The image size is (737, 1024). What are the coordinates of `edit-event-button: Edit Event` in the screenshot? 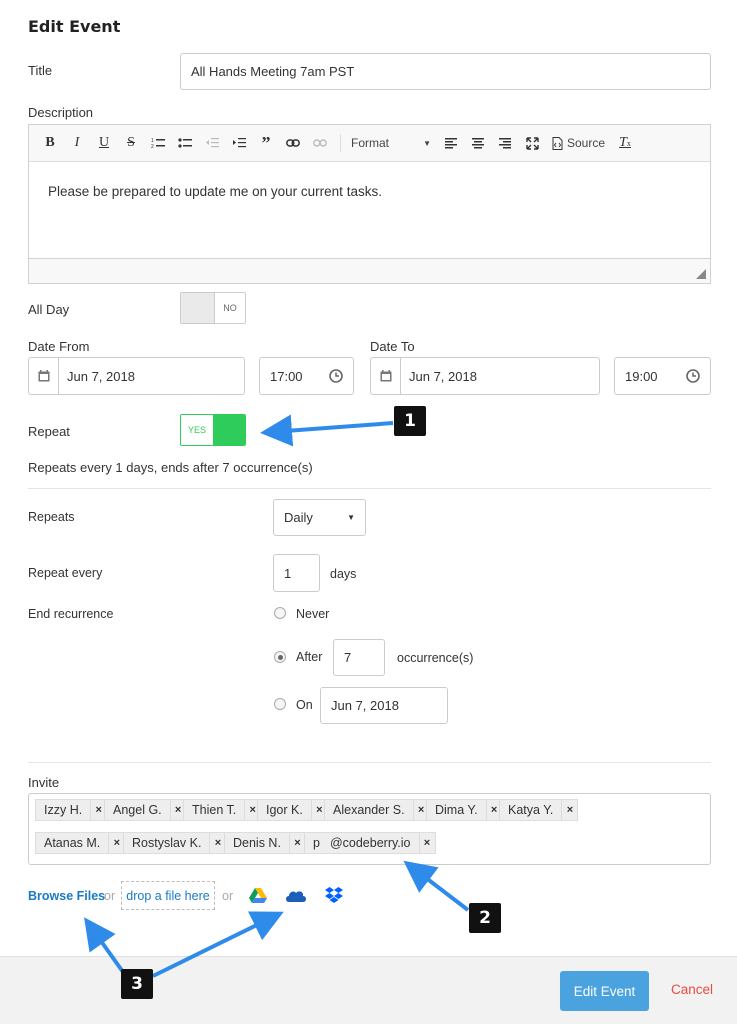 It's located at (604, 991).